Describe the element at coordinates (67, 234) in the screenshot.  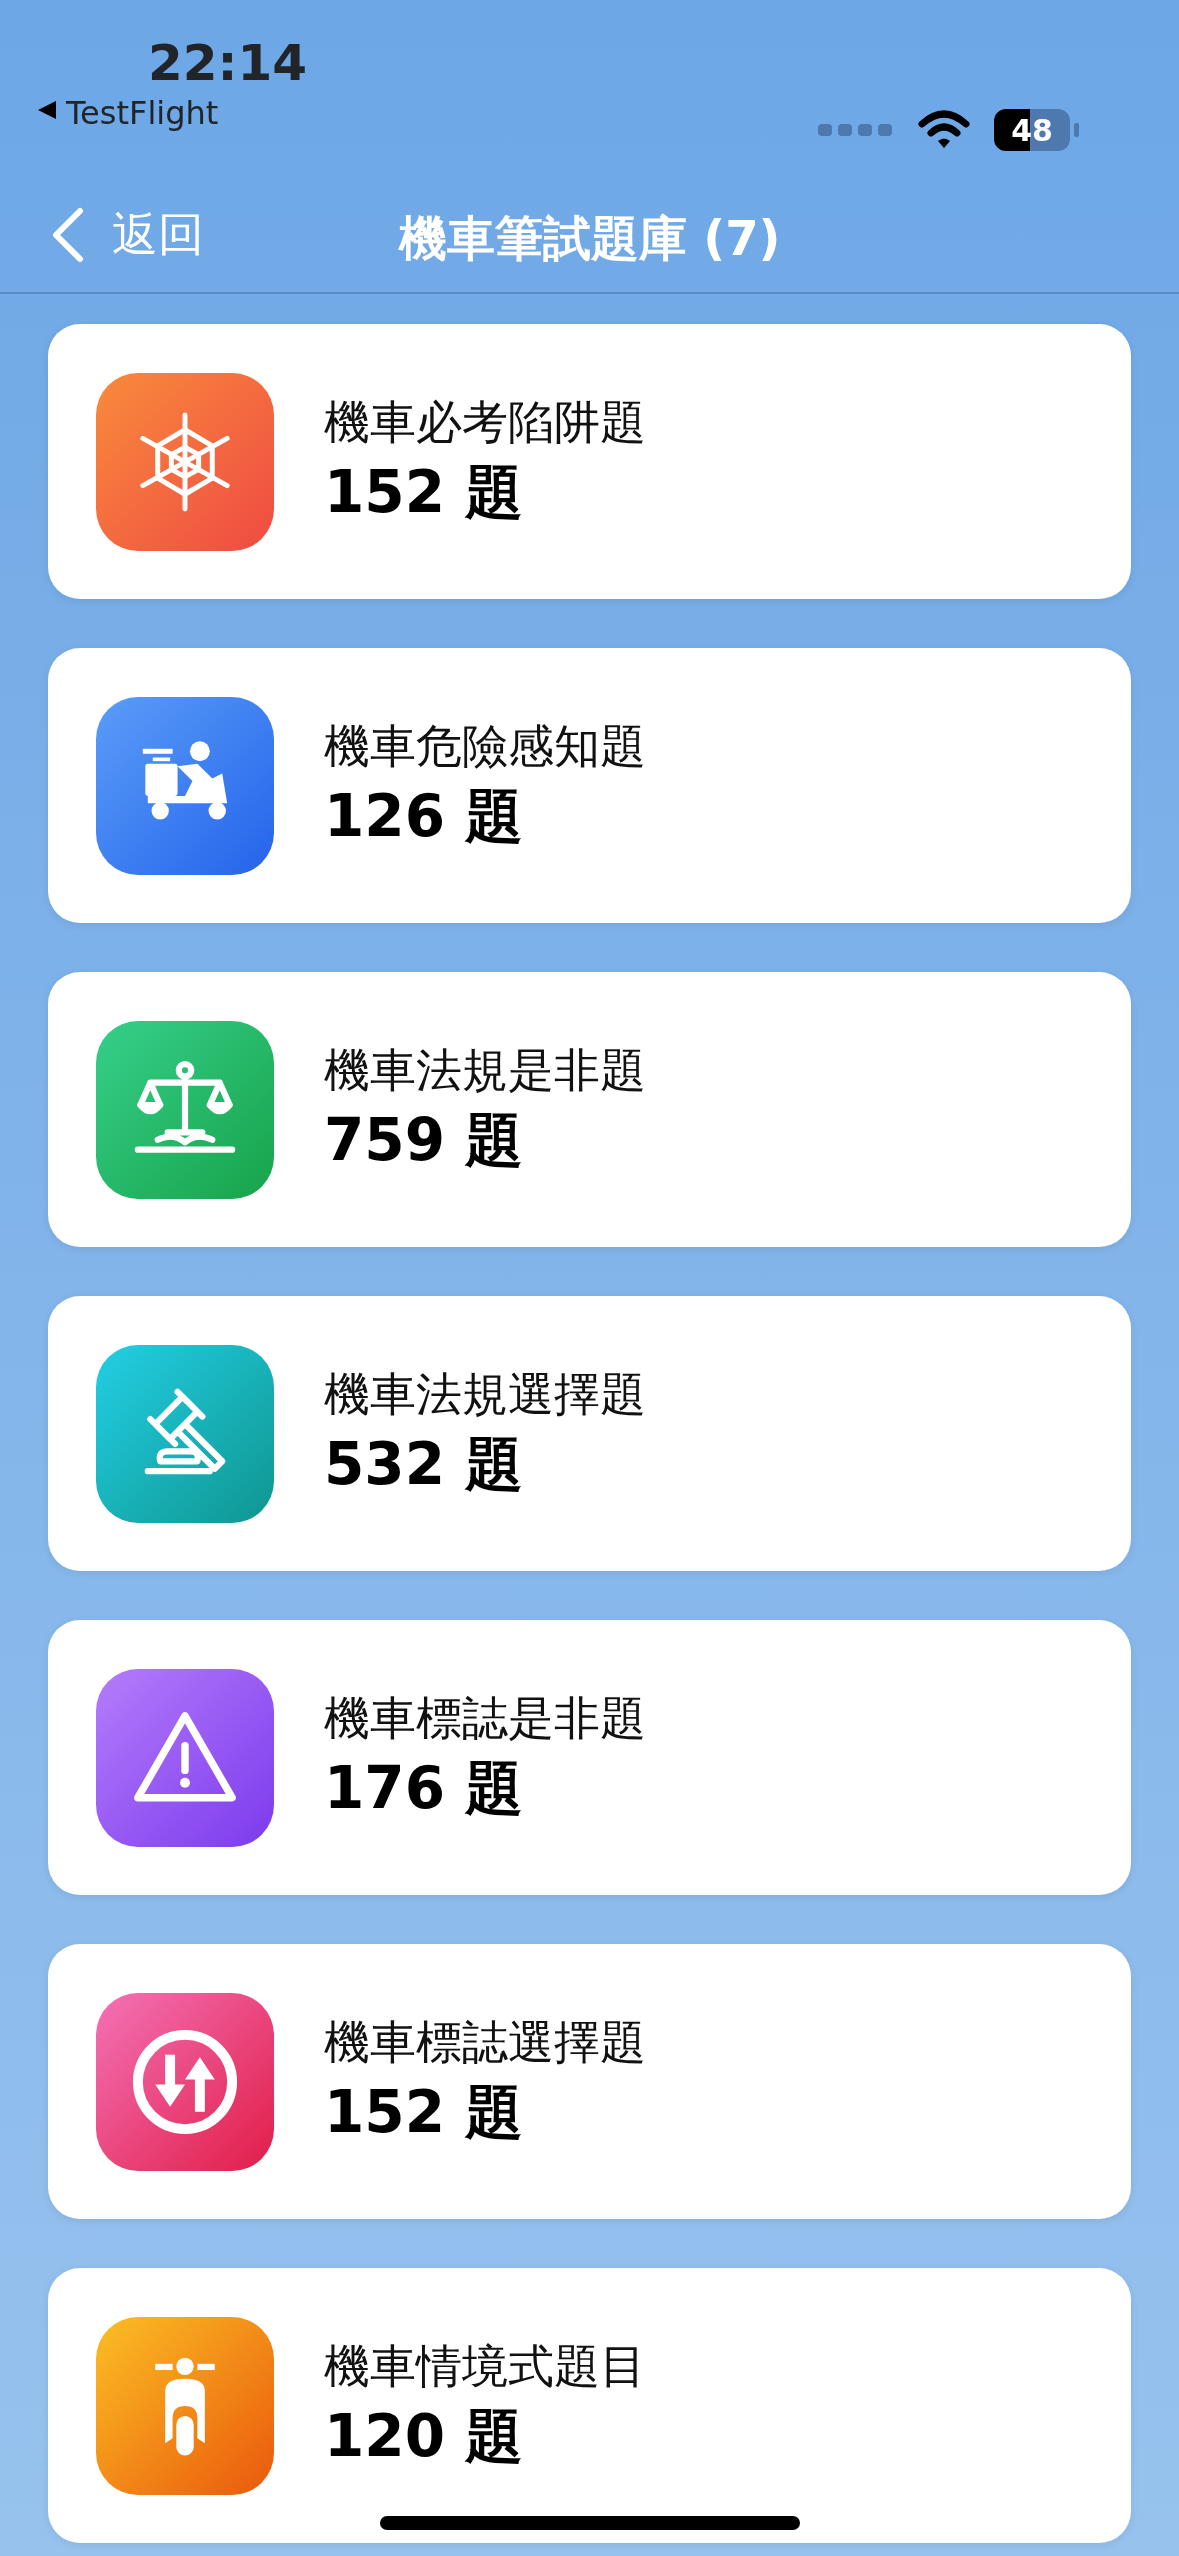
I see `chevron-left-icon` at that location.